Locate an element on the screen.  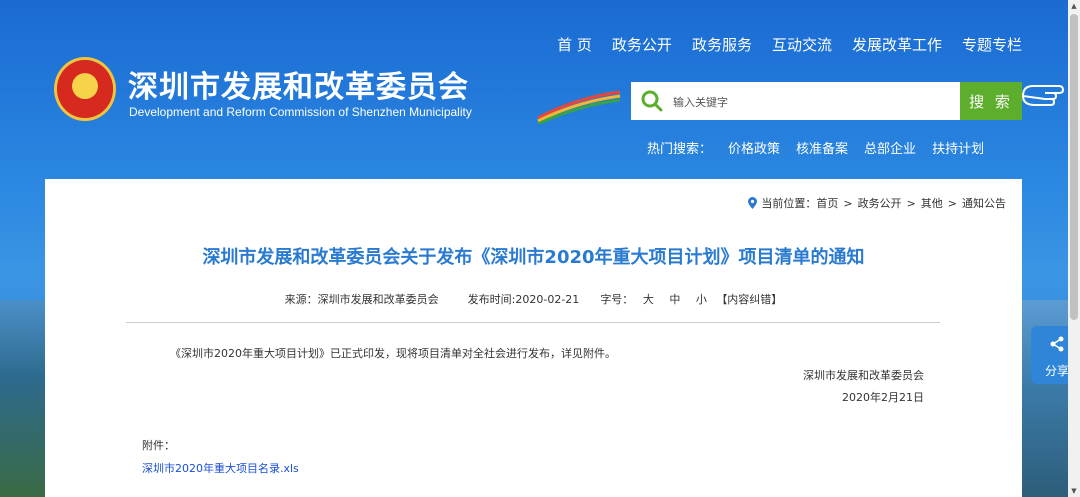
attachment-link: 深圳市2020年重大项目名录.xls is located at coordinates (220, 468).